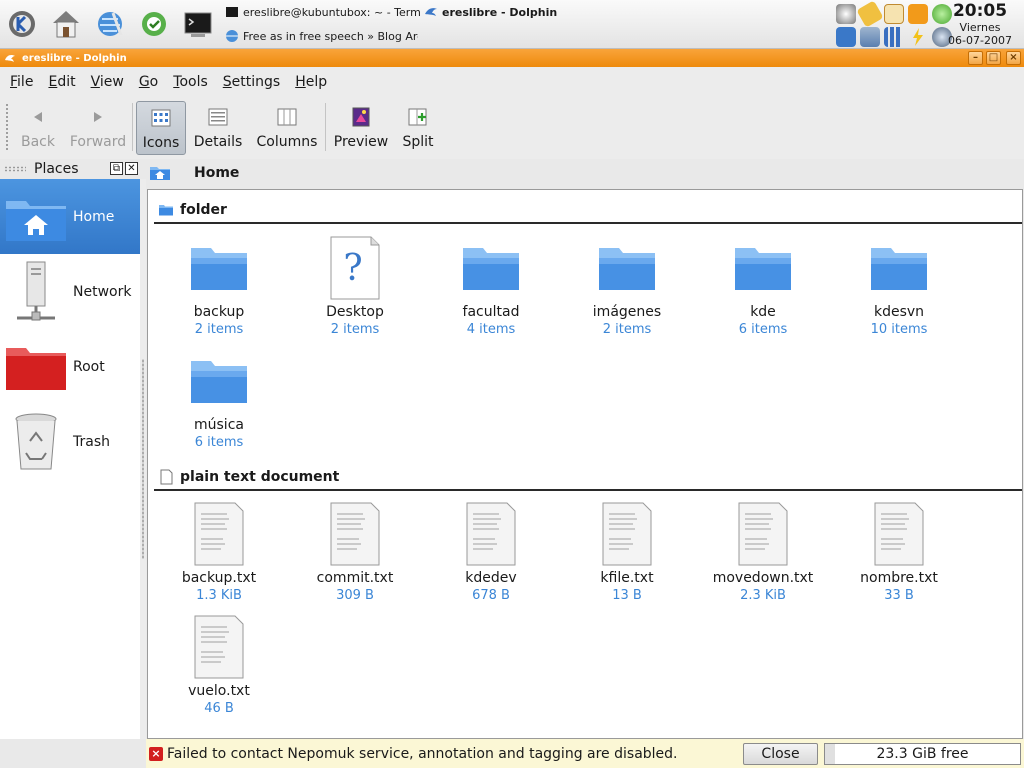  What do you see at coordinates (232, 36) in the screenshot?
I see `browser-icon` at bounding box center [232, 36].